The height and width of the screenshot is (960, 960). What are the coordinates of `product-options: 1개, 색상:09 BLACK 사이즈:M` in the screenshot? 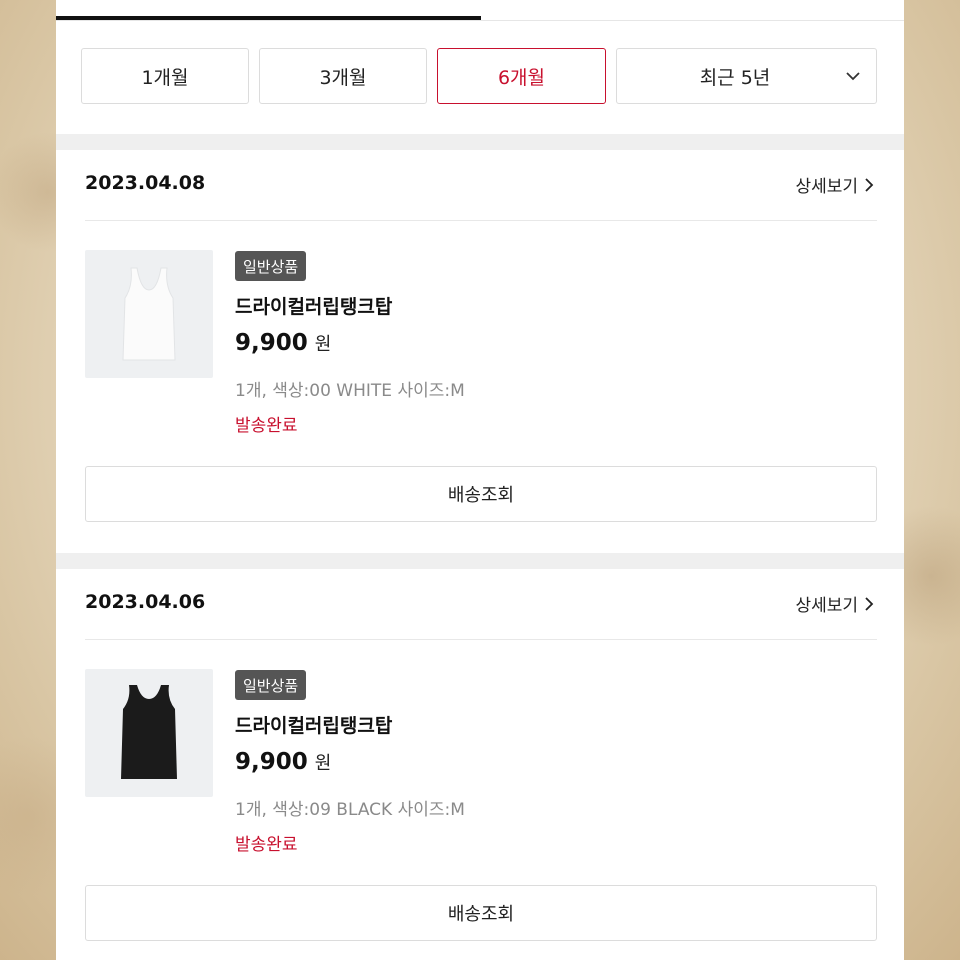 It's located at (350, 810).